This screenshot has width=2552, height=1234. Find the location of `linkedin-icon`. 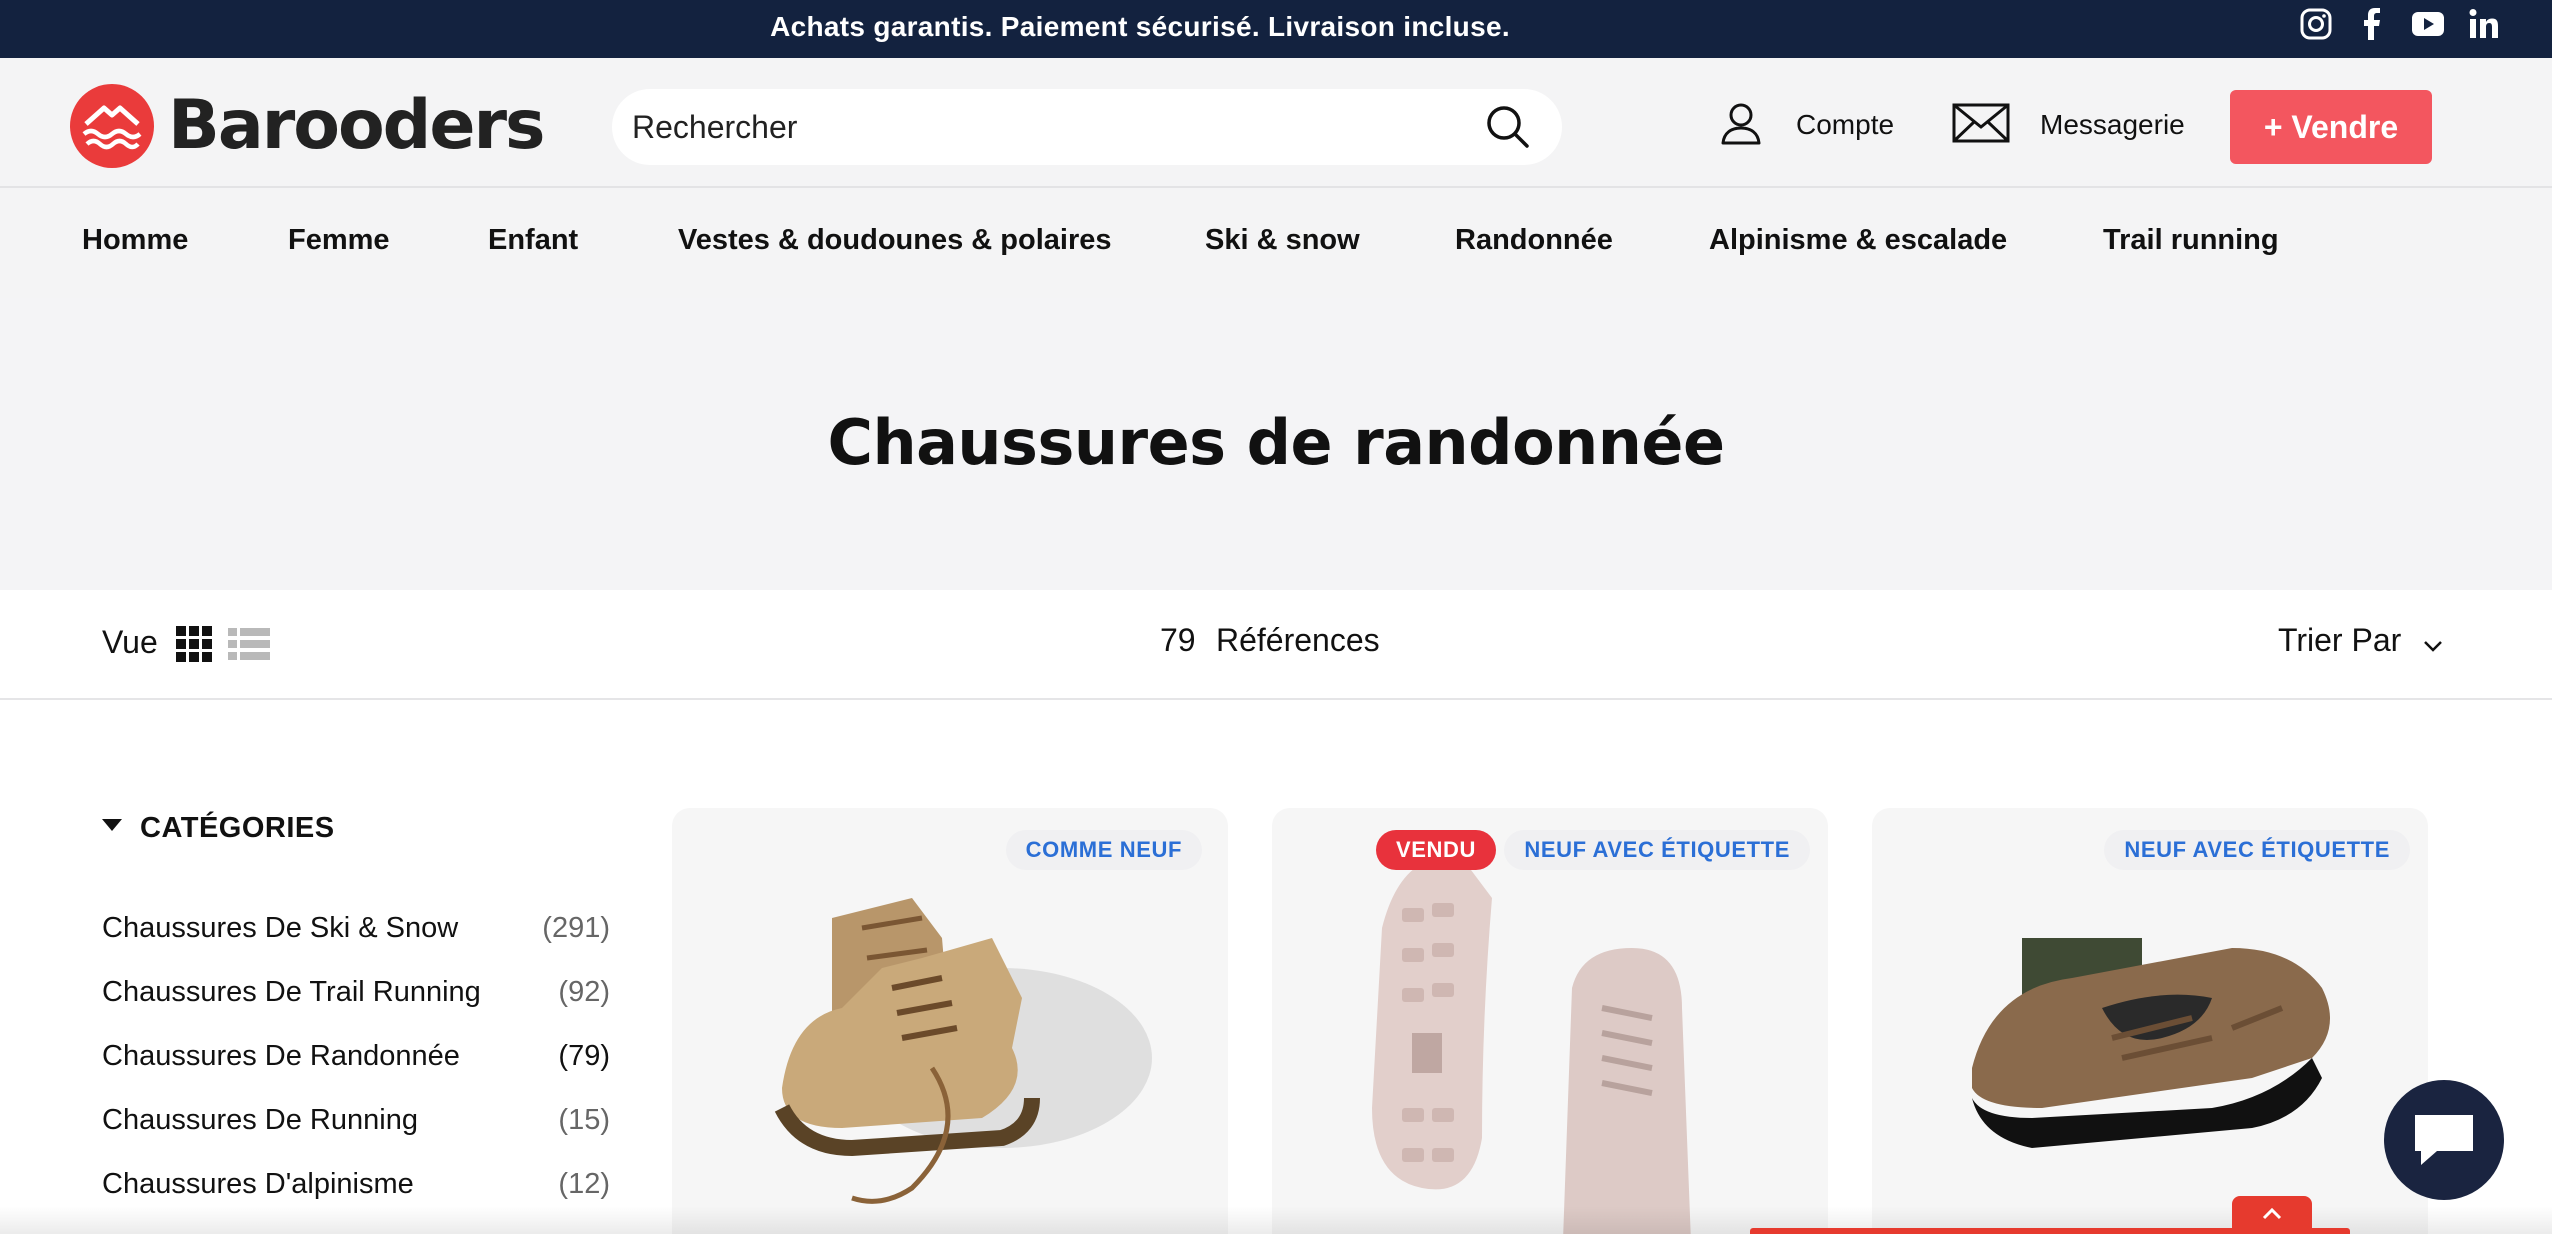

linkedin-icon is located at coordinates (2484, 24).